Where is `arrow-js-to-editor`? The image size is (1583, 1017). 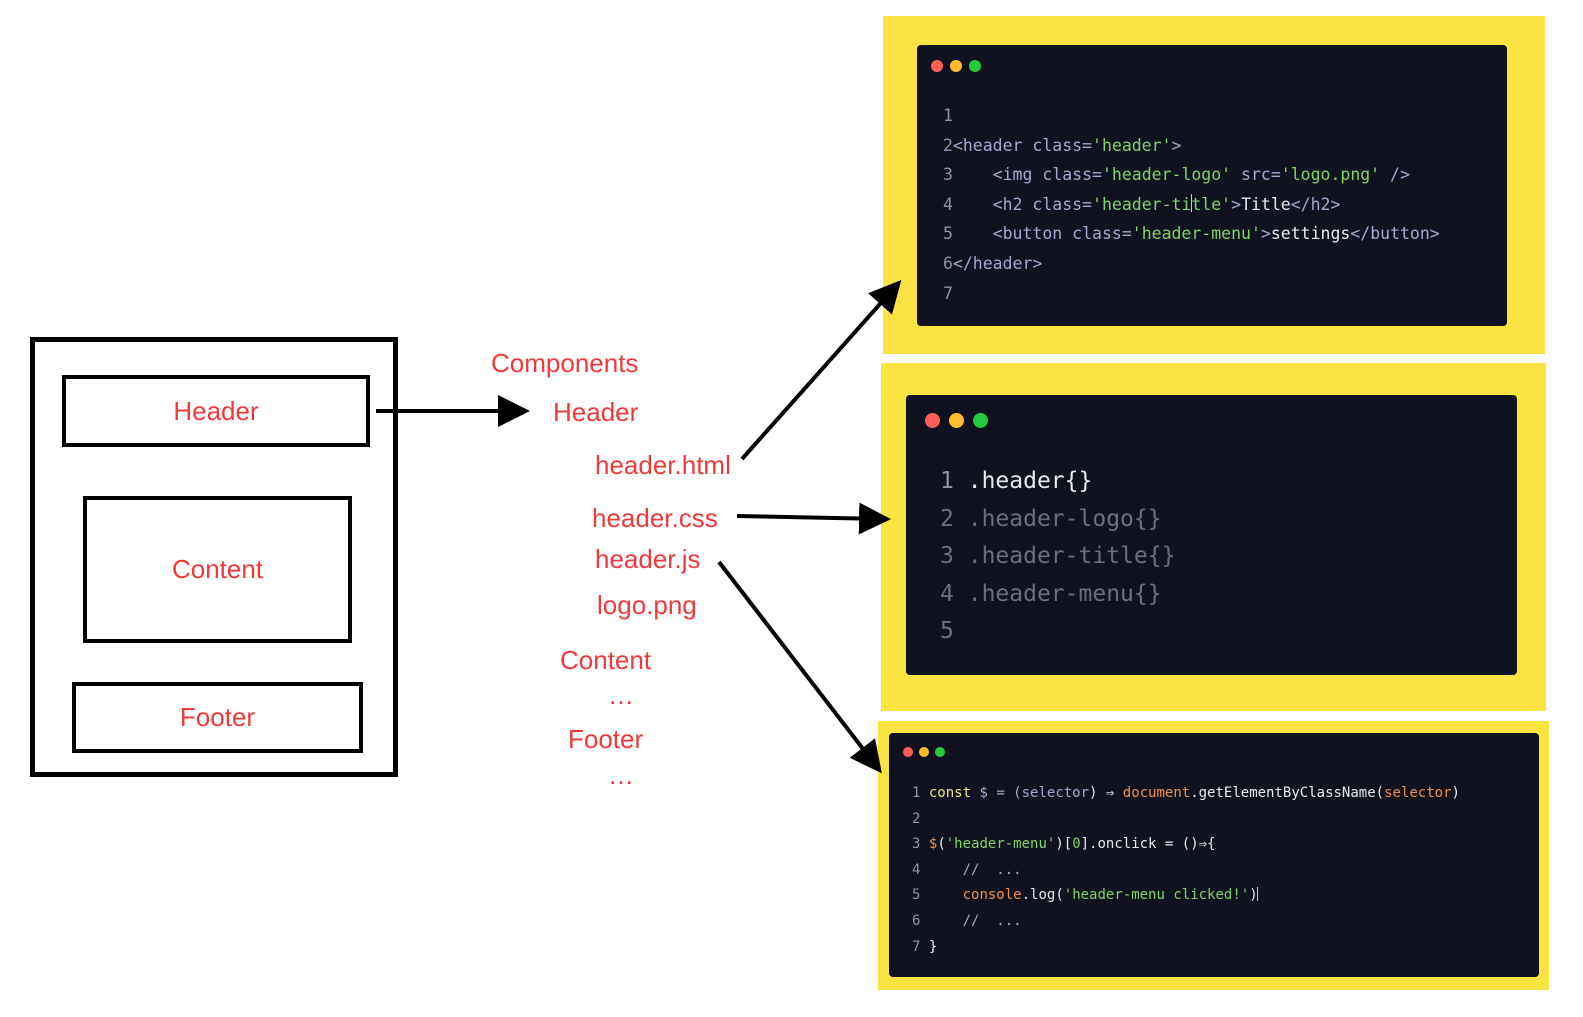
arrow-js-to-editor is located at coordinates (799, 667).